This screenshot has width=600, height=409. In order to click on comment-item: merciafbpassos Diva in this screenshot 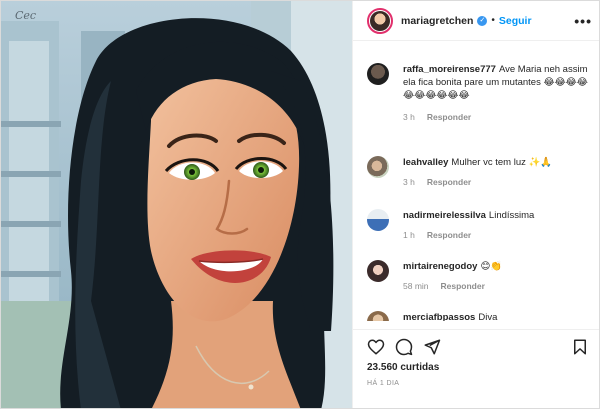, I will do `click(480, 316)`.